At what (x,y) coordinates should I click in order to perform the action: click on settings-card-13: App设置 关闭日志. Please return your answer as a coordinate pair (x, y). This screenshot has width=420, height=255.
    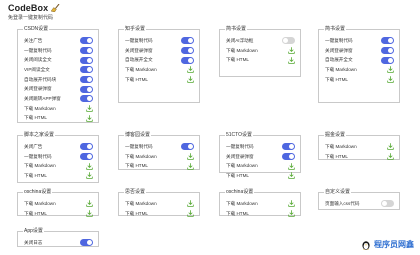
    Looking at the image, I should click on (58, 238).